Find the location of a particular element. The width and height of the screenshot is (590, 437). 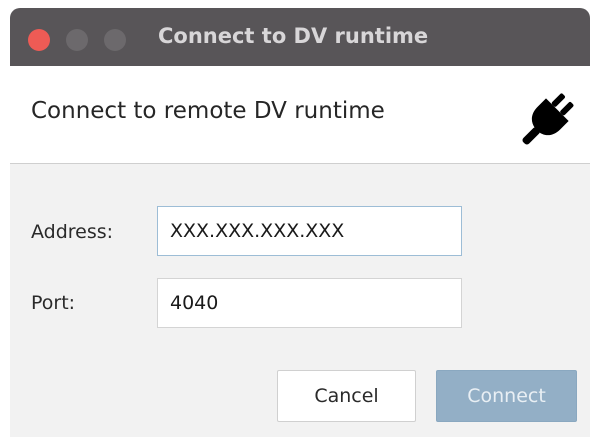

cancel-button: Cancel is located at coordinates (346, 396).